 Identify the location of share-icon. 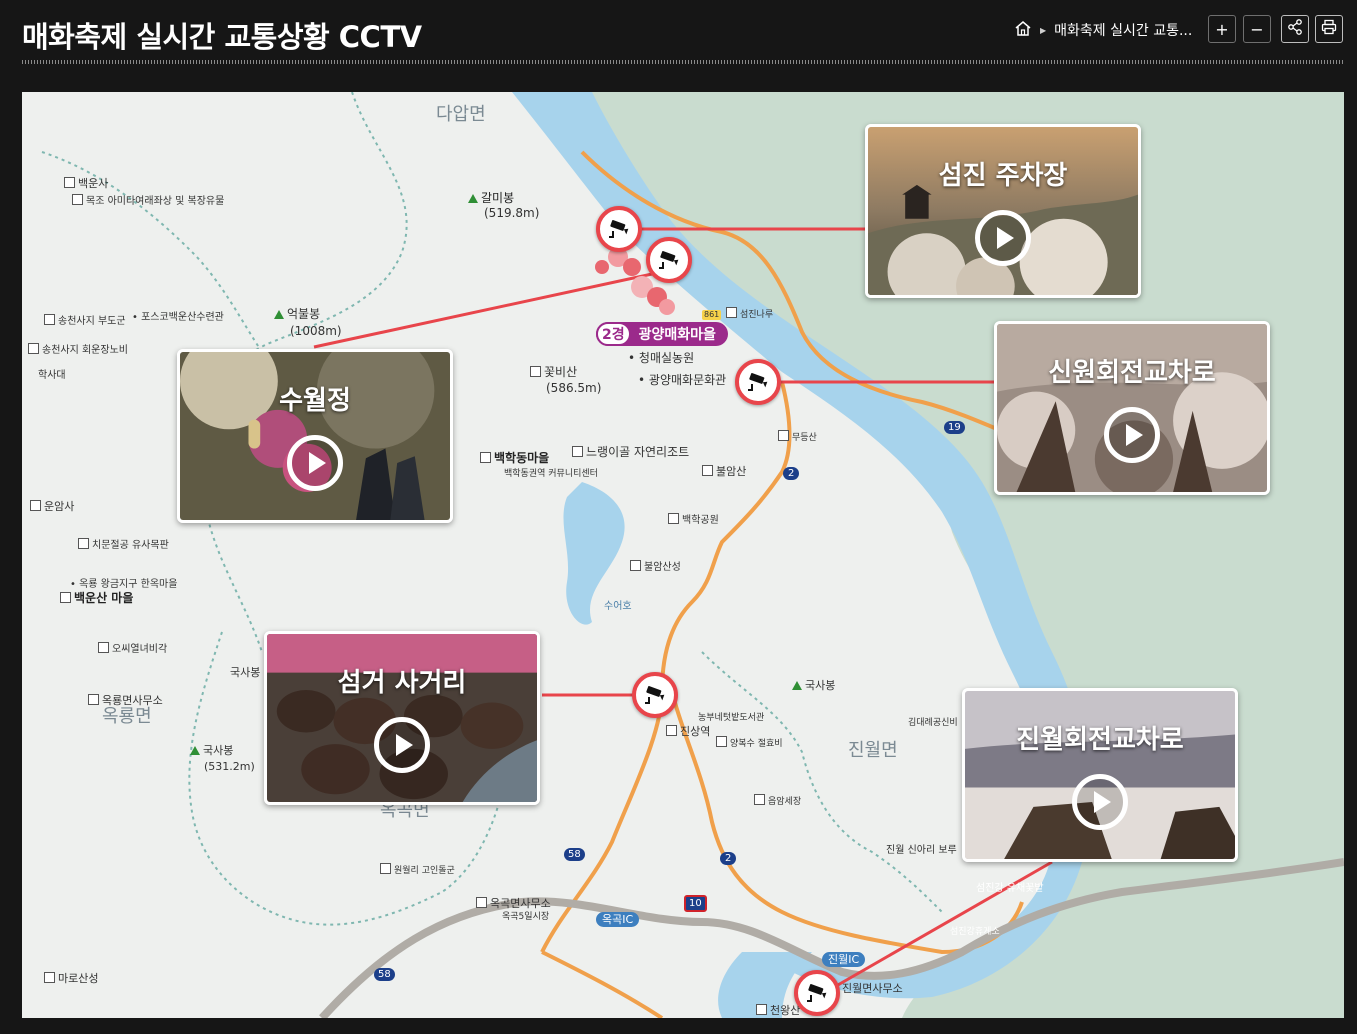
(1295, 29).